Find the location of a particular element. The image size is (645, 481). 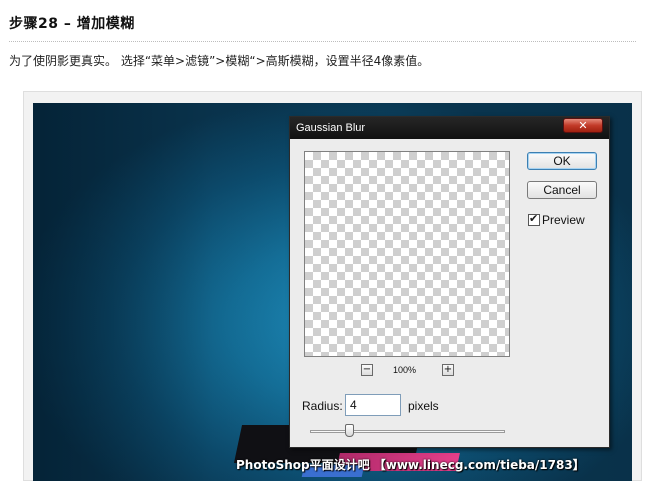

close-button: ✕ is located at coordinates (583, 125).